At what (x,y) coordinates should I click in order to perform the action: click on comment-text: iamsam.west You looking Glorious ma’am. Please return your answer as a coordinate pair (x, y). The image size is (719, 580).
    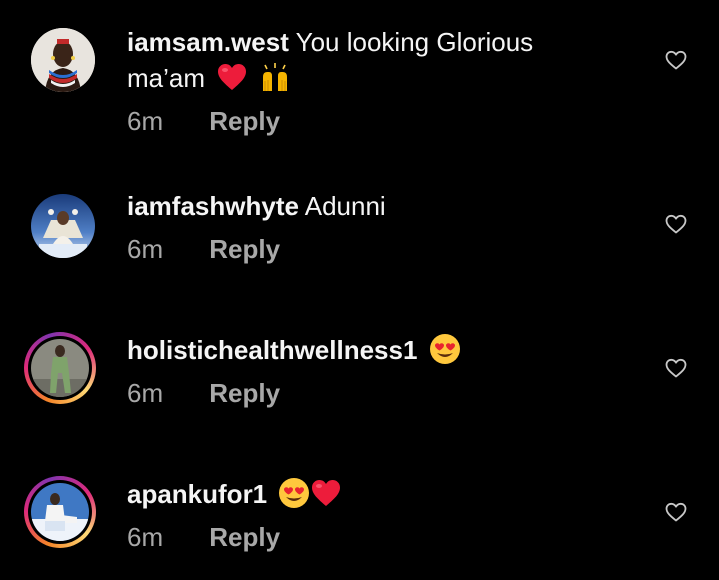
    Looking at the image, I should click on (362, 60).